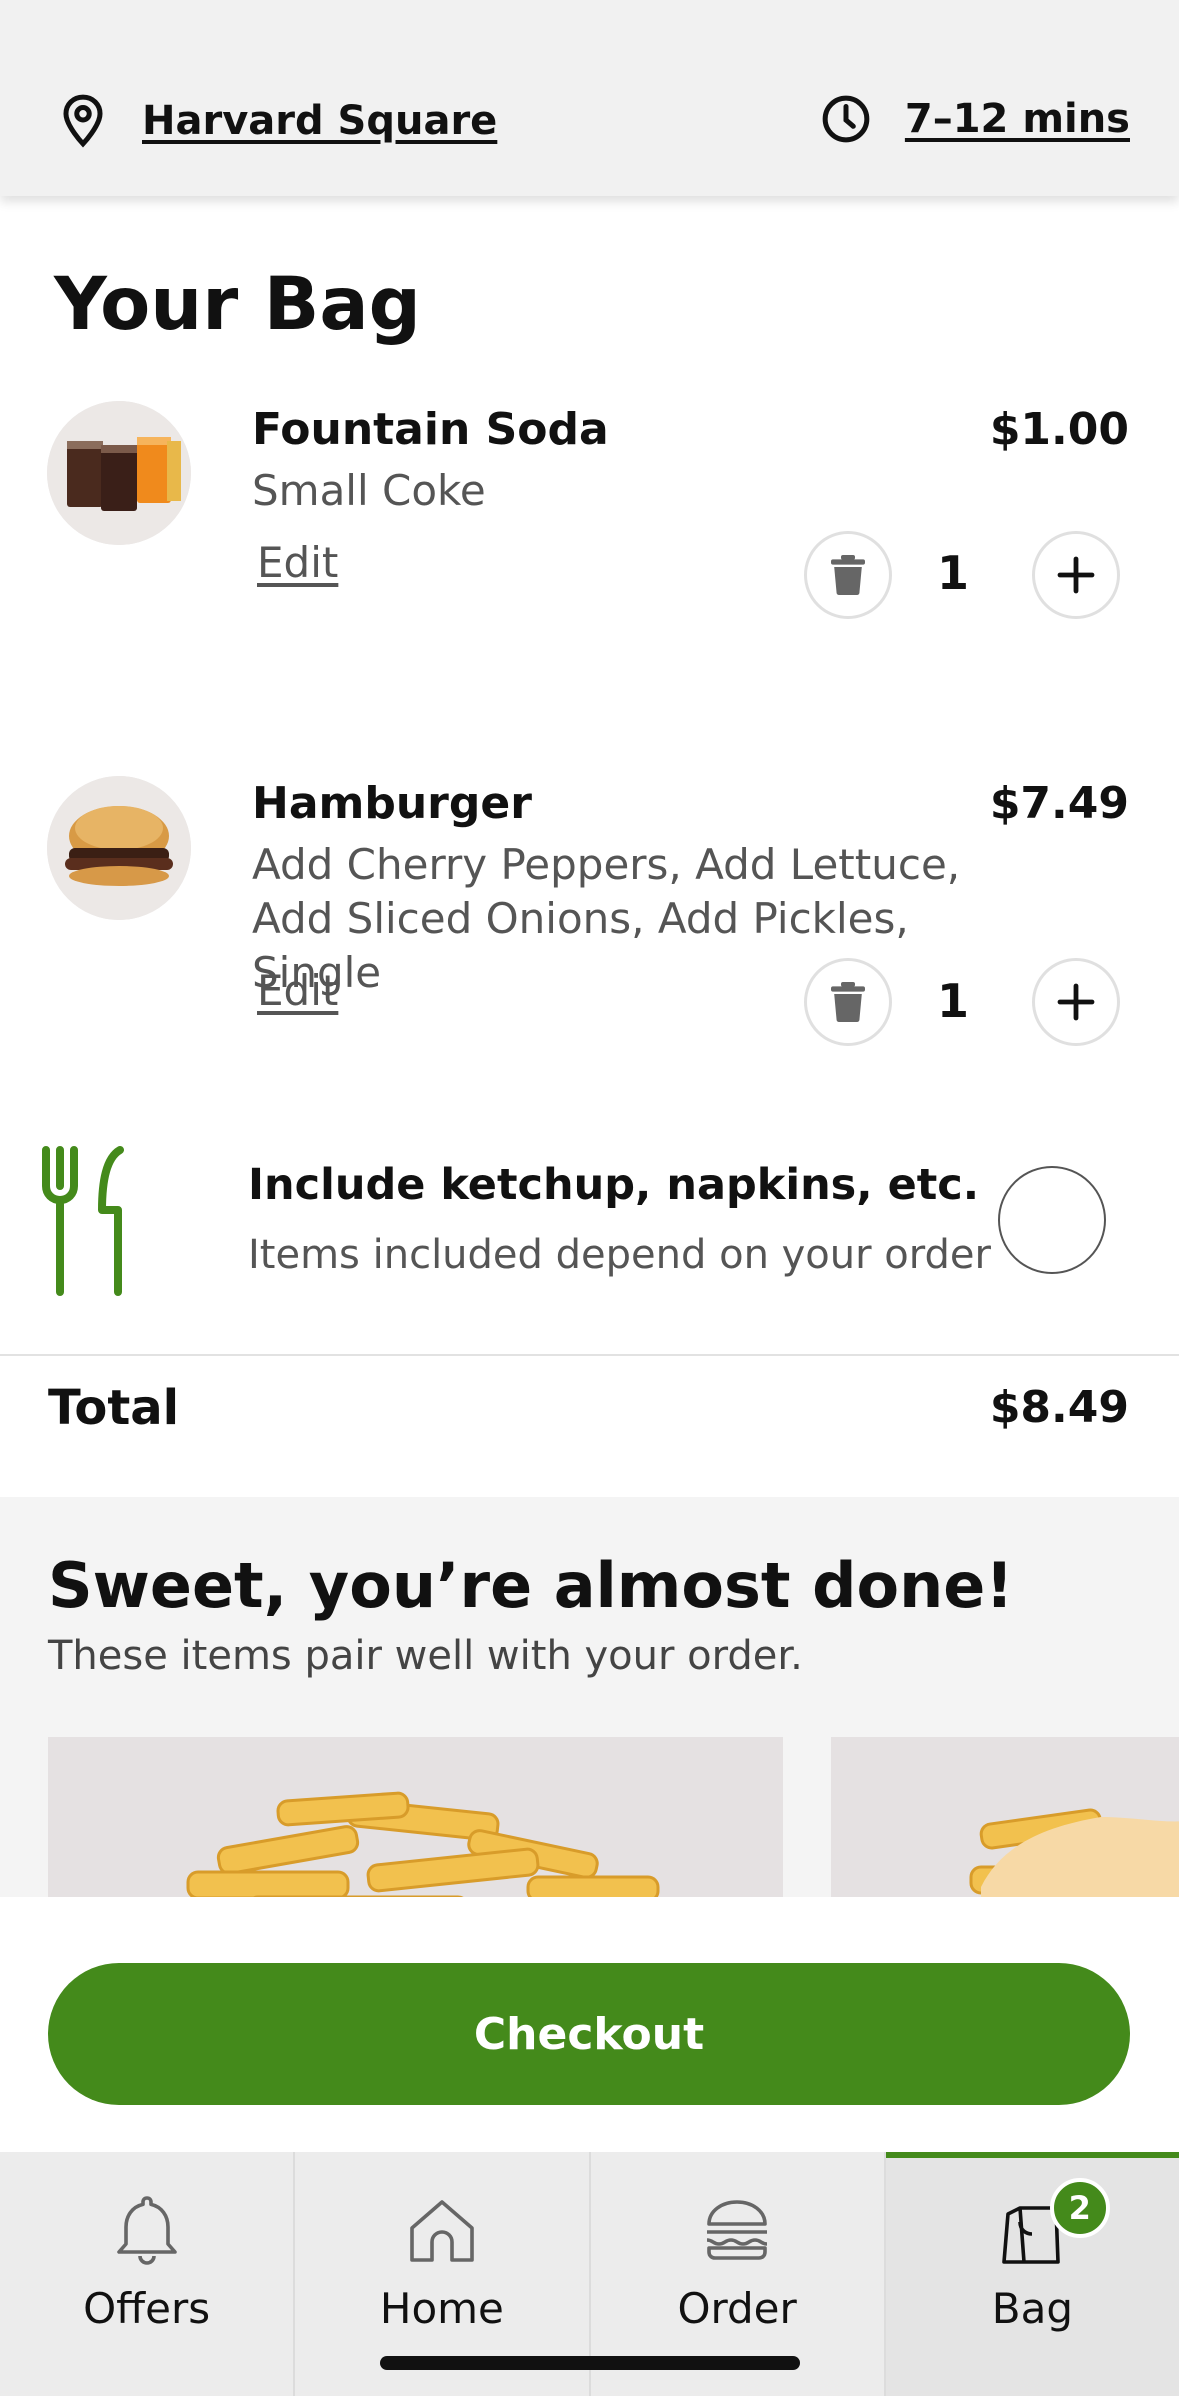  I want to click on upsell-card-fries, so click(415, 1817).